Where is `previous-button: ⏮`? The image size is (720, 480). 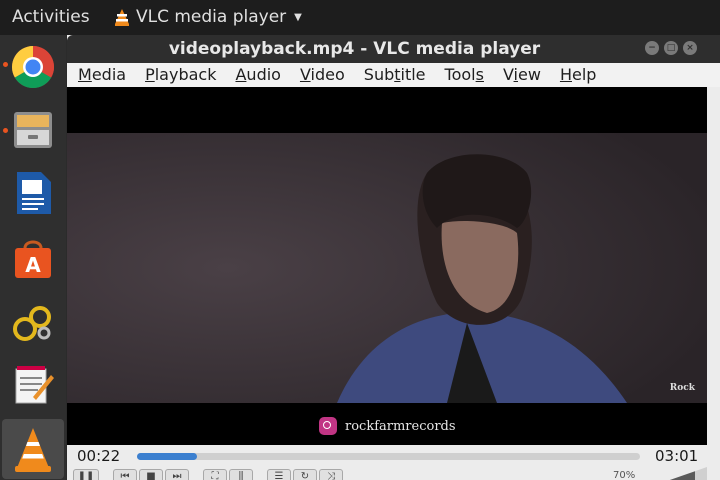 previous-button: ⏮ is located at coordinates (125, 474).